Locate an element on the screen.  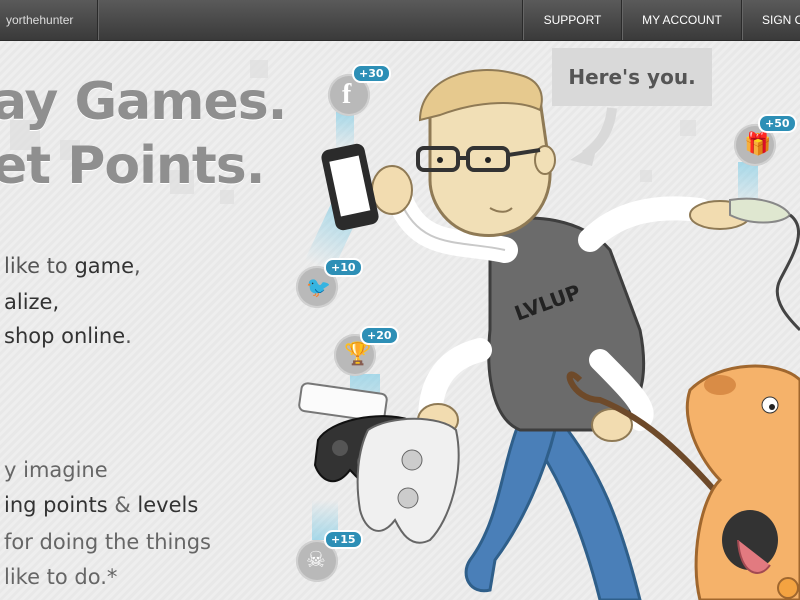
trophy-points: +20 is located at coordinates (379, 335).